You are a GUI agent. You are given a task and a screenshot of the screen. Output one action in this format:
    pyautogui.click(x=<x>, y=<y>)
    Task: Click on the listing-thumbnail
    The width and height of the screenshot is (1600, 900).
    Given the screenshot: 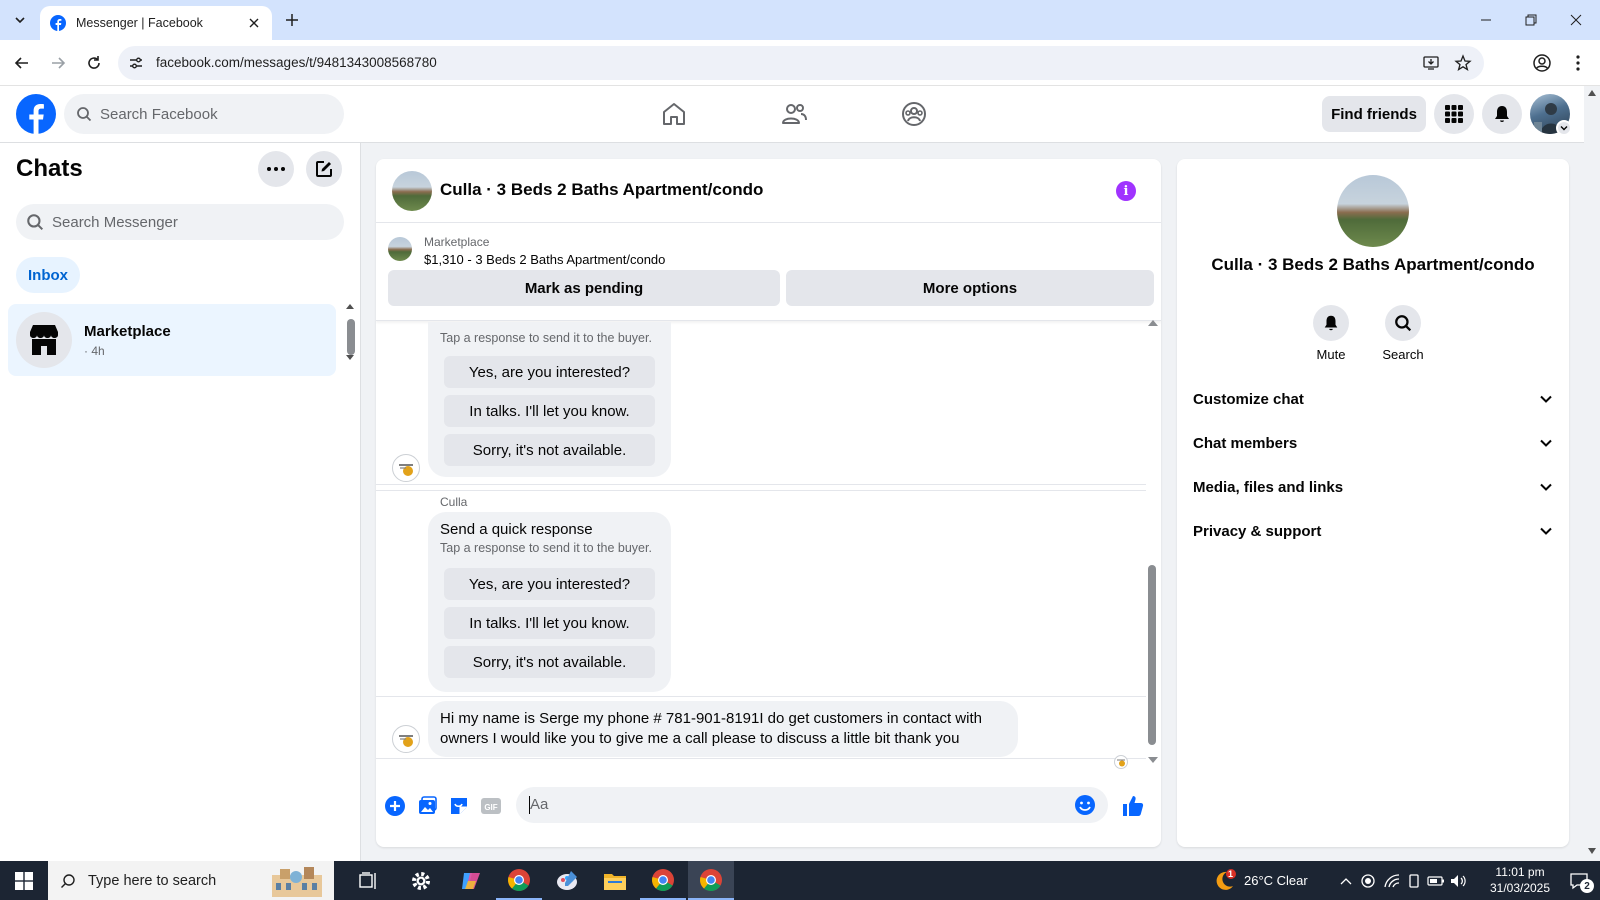 What is the action you would take?
    pyautogui.click(x=412, y=191)
    